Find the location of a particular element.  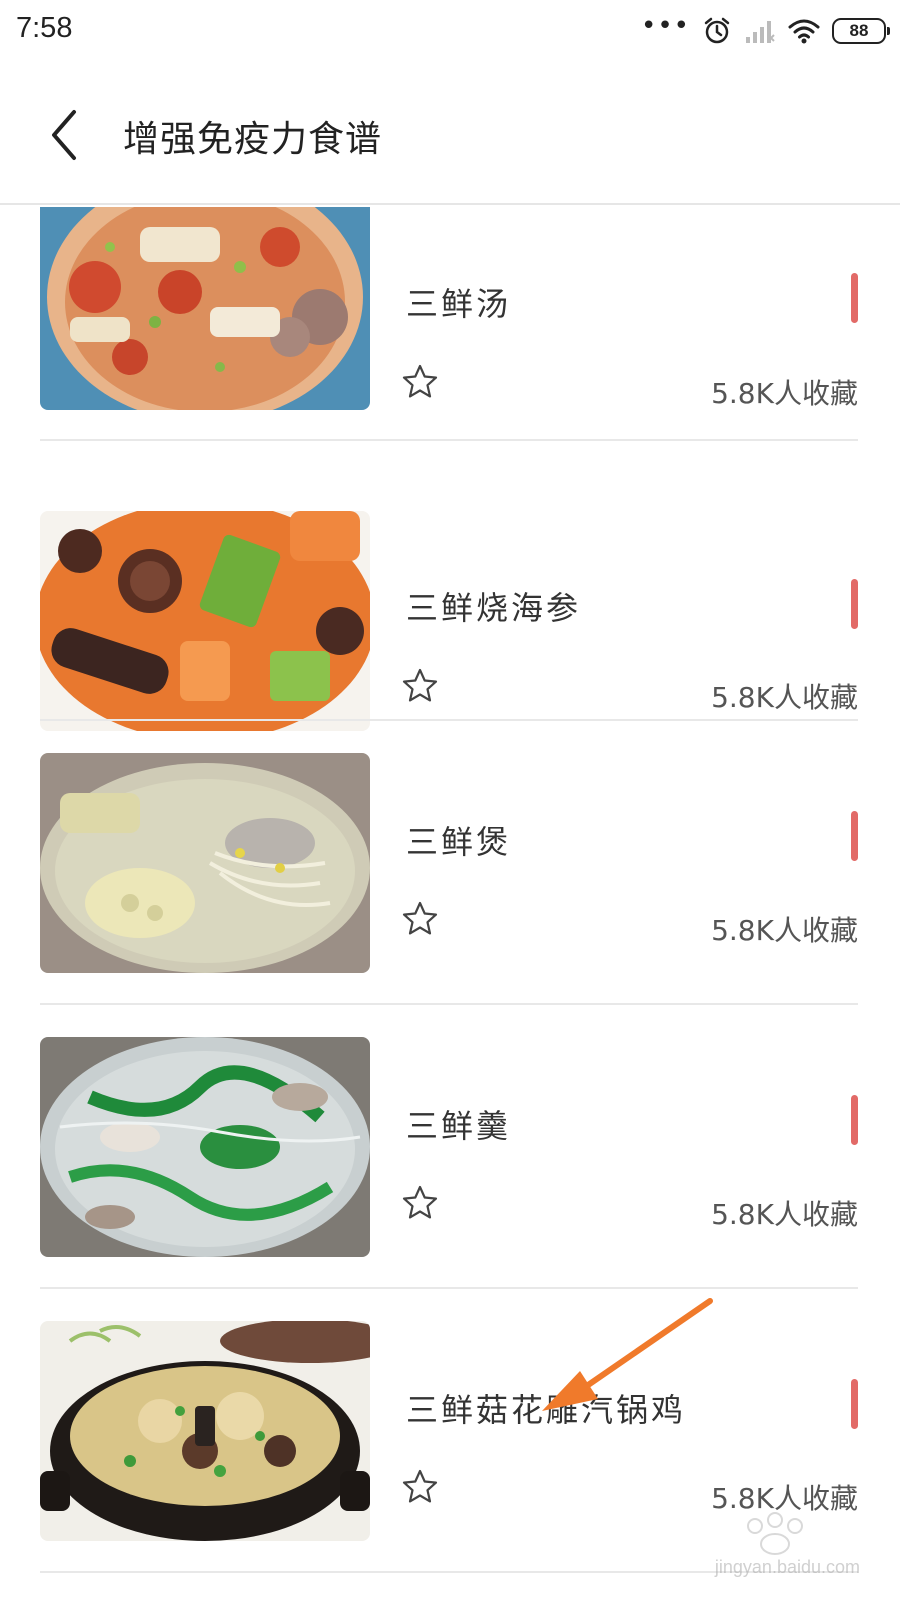

app-header: 增强免疫力食谱 is located at coordinates (450, 137).